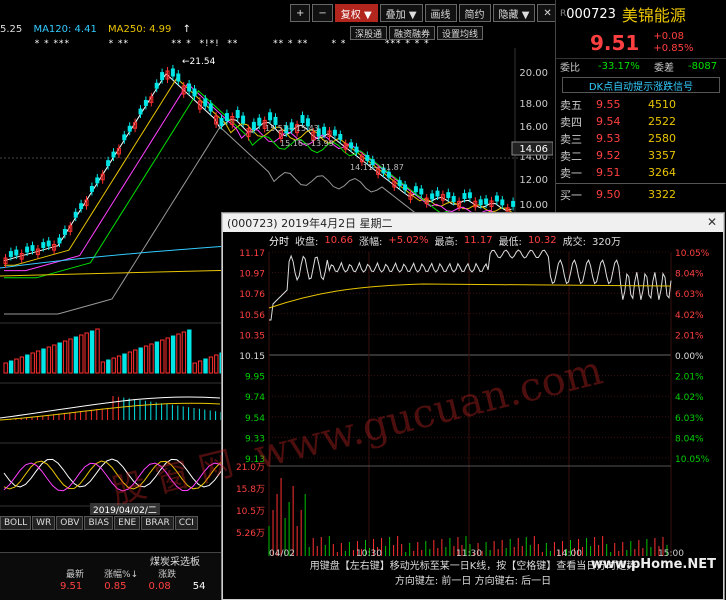 The height and width of the screenshot is (600, 726). Describe the element at coordinates (110, 411) in the screenshot. I see `macd-signal` at that location.